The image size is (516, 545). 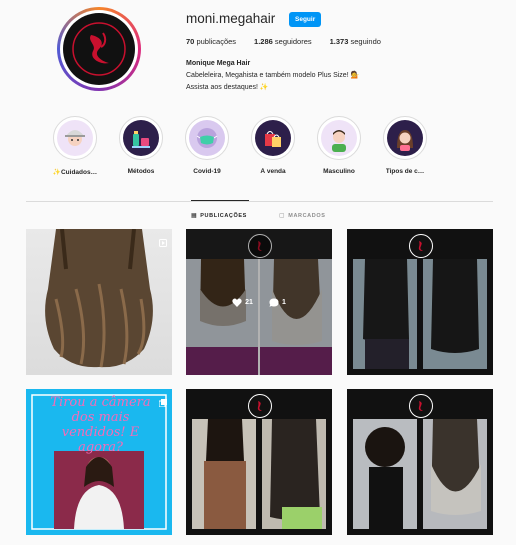 I want to click on highlight-a-venda: À venda, so click(x=273, y=146).